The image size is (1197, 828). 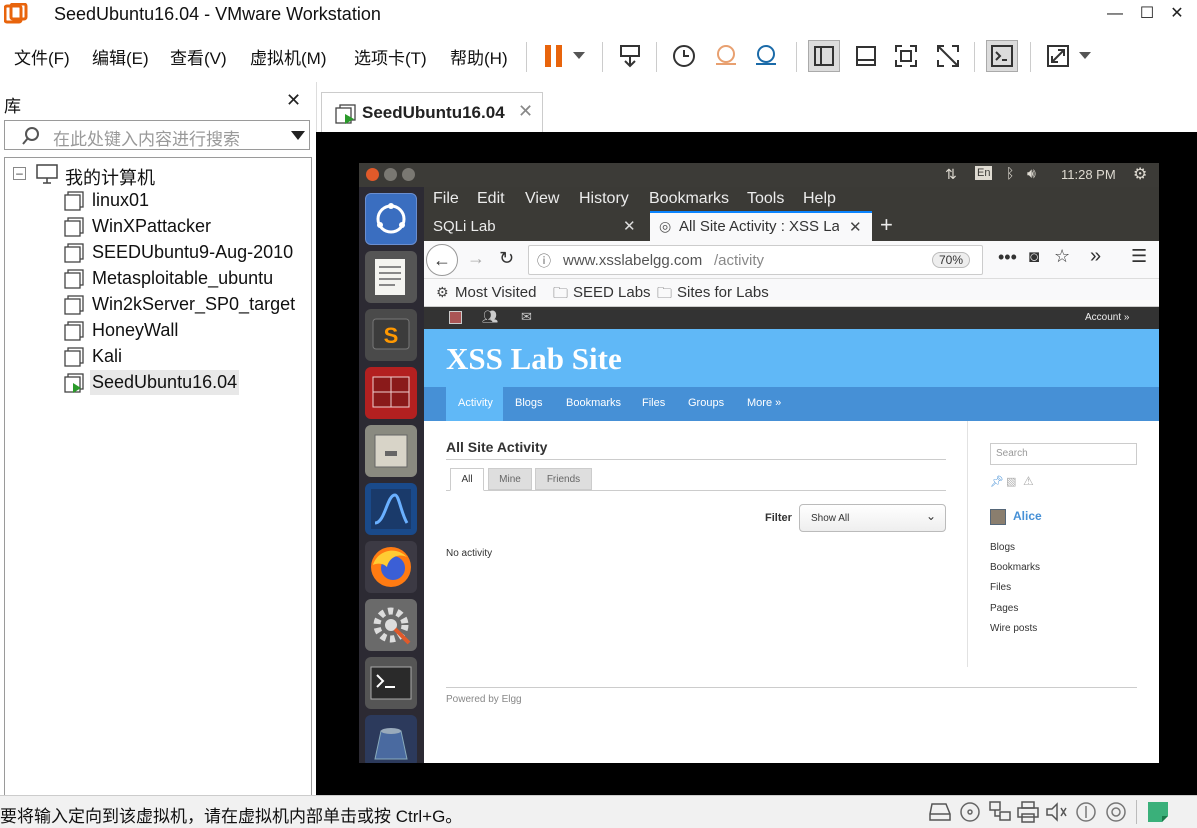 I want to click on tab-seedubuntu16: SeedUbuntu16.04 ✕, so click(x=432, y=112).